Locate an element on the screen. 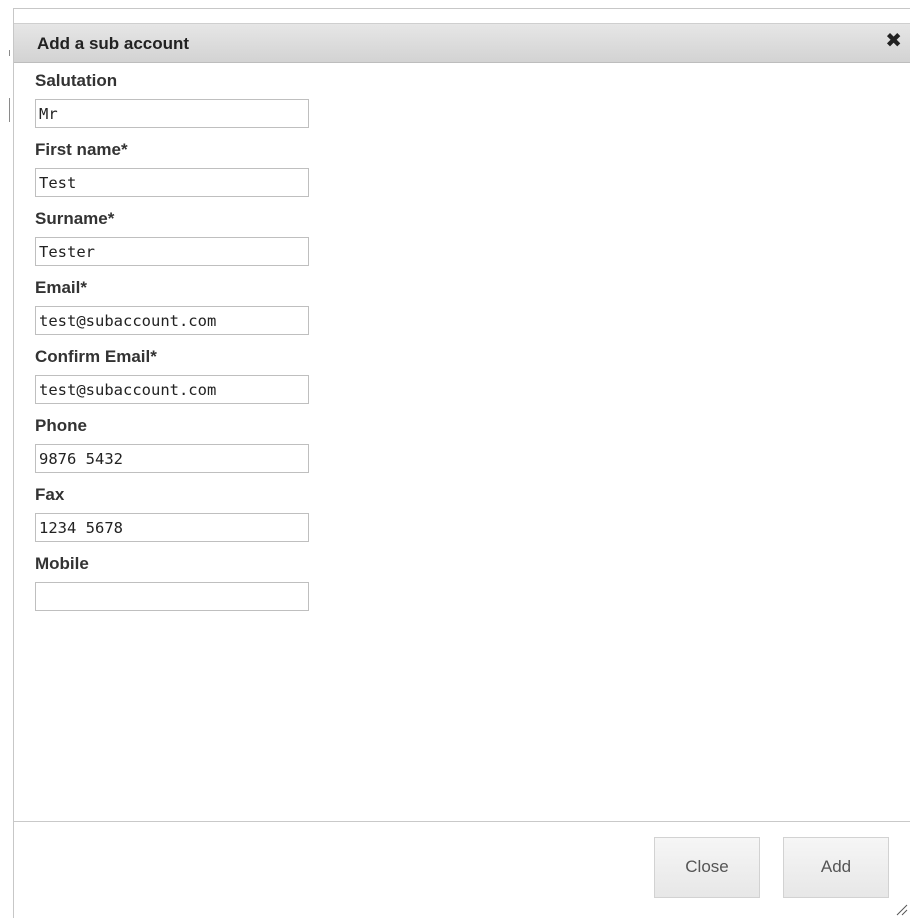 The image size is (910, 918). resize-handle-icon is located at coordinates (901, 909).